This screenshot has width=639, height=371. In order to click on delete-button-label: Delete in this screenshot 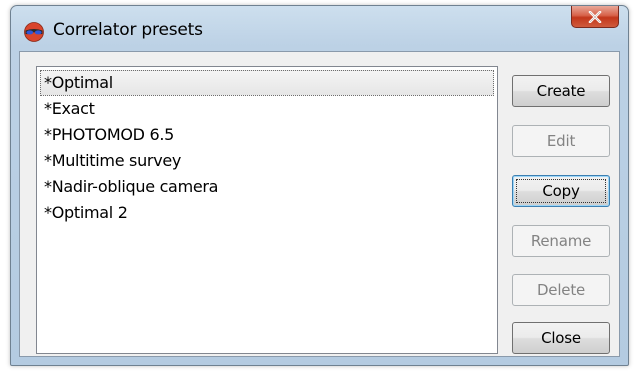, I will do `click(561, 290)`.